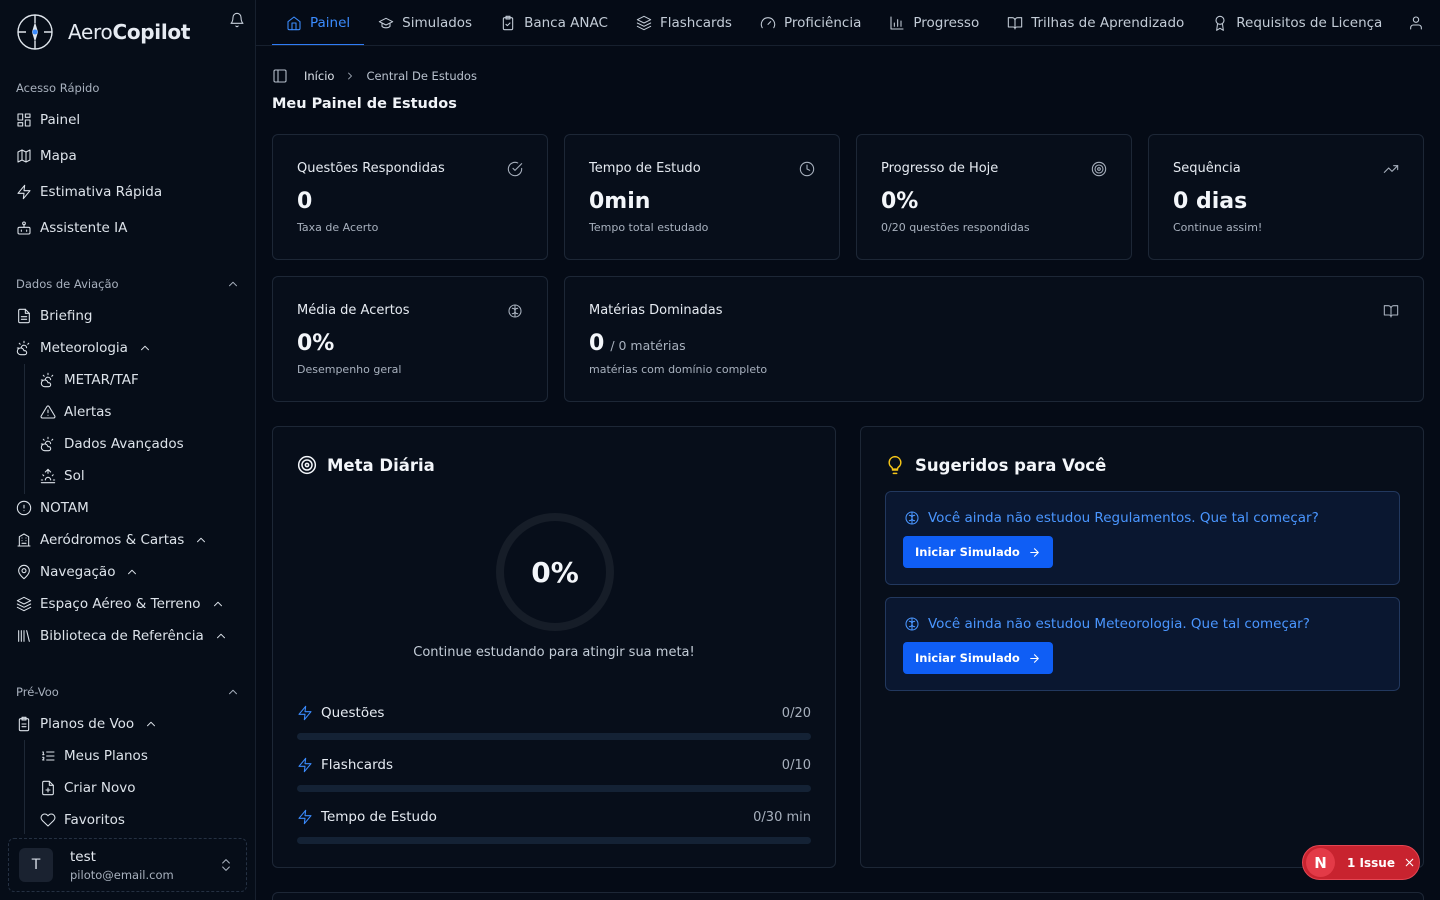 The image size is (1440, 900). I want to click on daily-goal-percent: 0%, so click(555, 572).